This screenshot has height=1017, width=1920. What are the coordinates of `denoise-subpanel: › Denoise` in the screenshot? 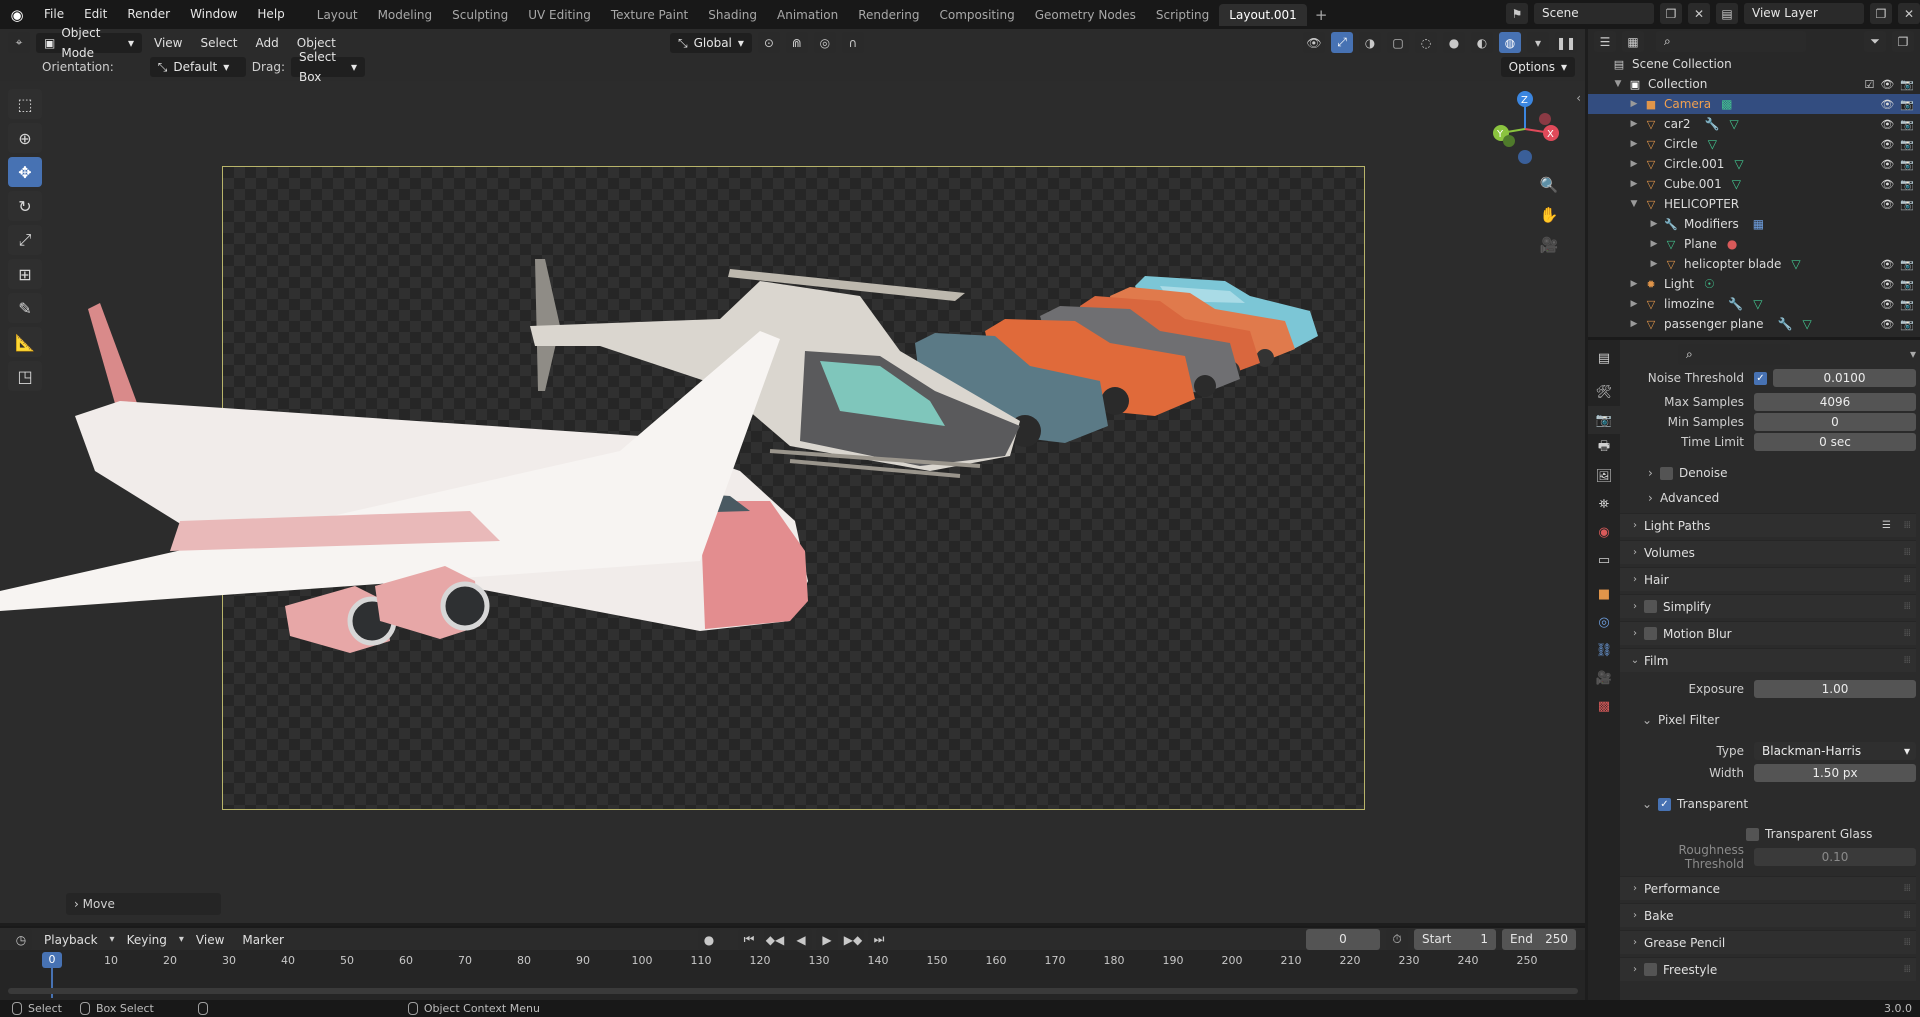 It's located at (1784, 473).